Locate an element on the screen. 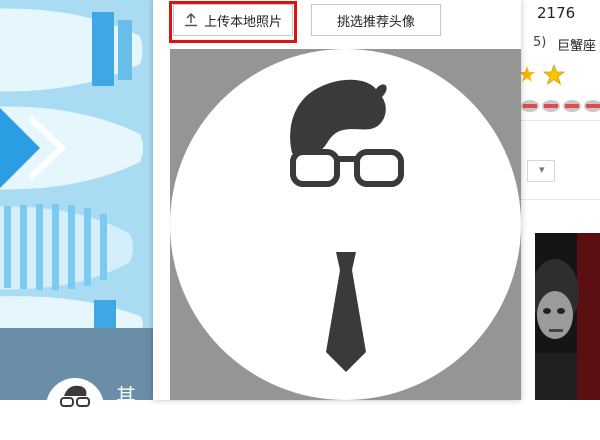  profile-side-panel: 2176 5) 巨蟹座 ▾ is located at coordinates (560, 200).